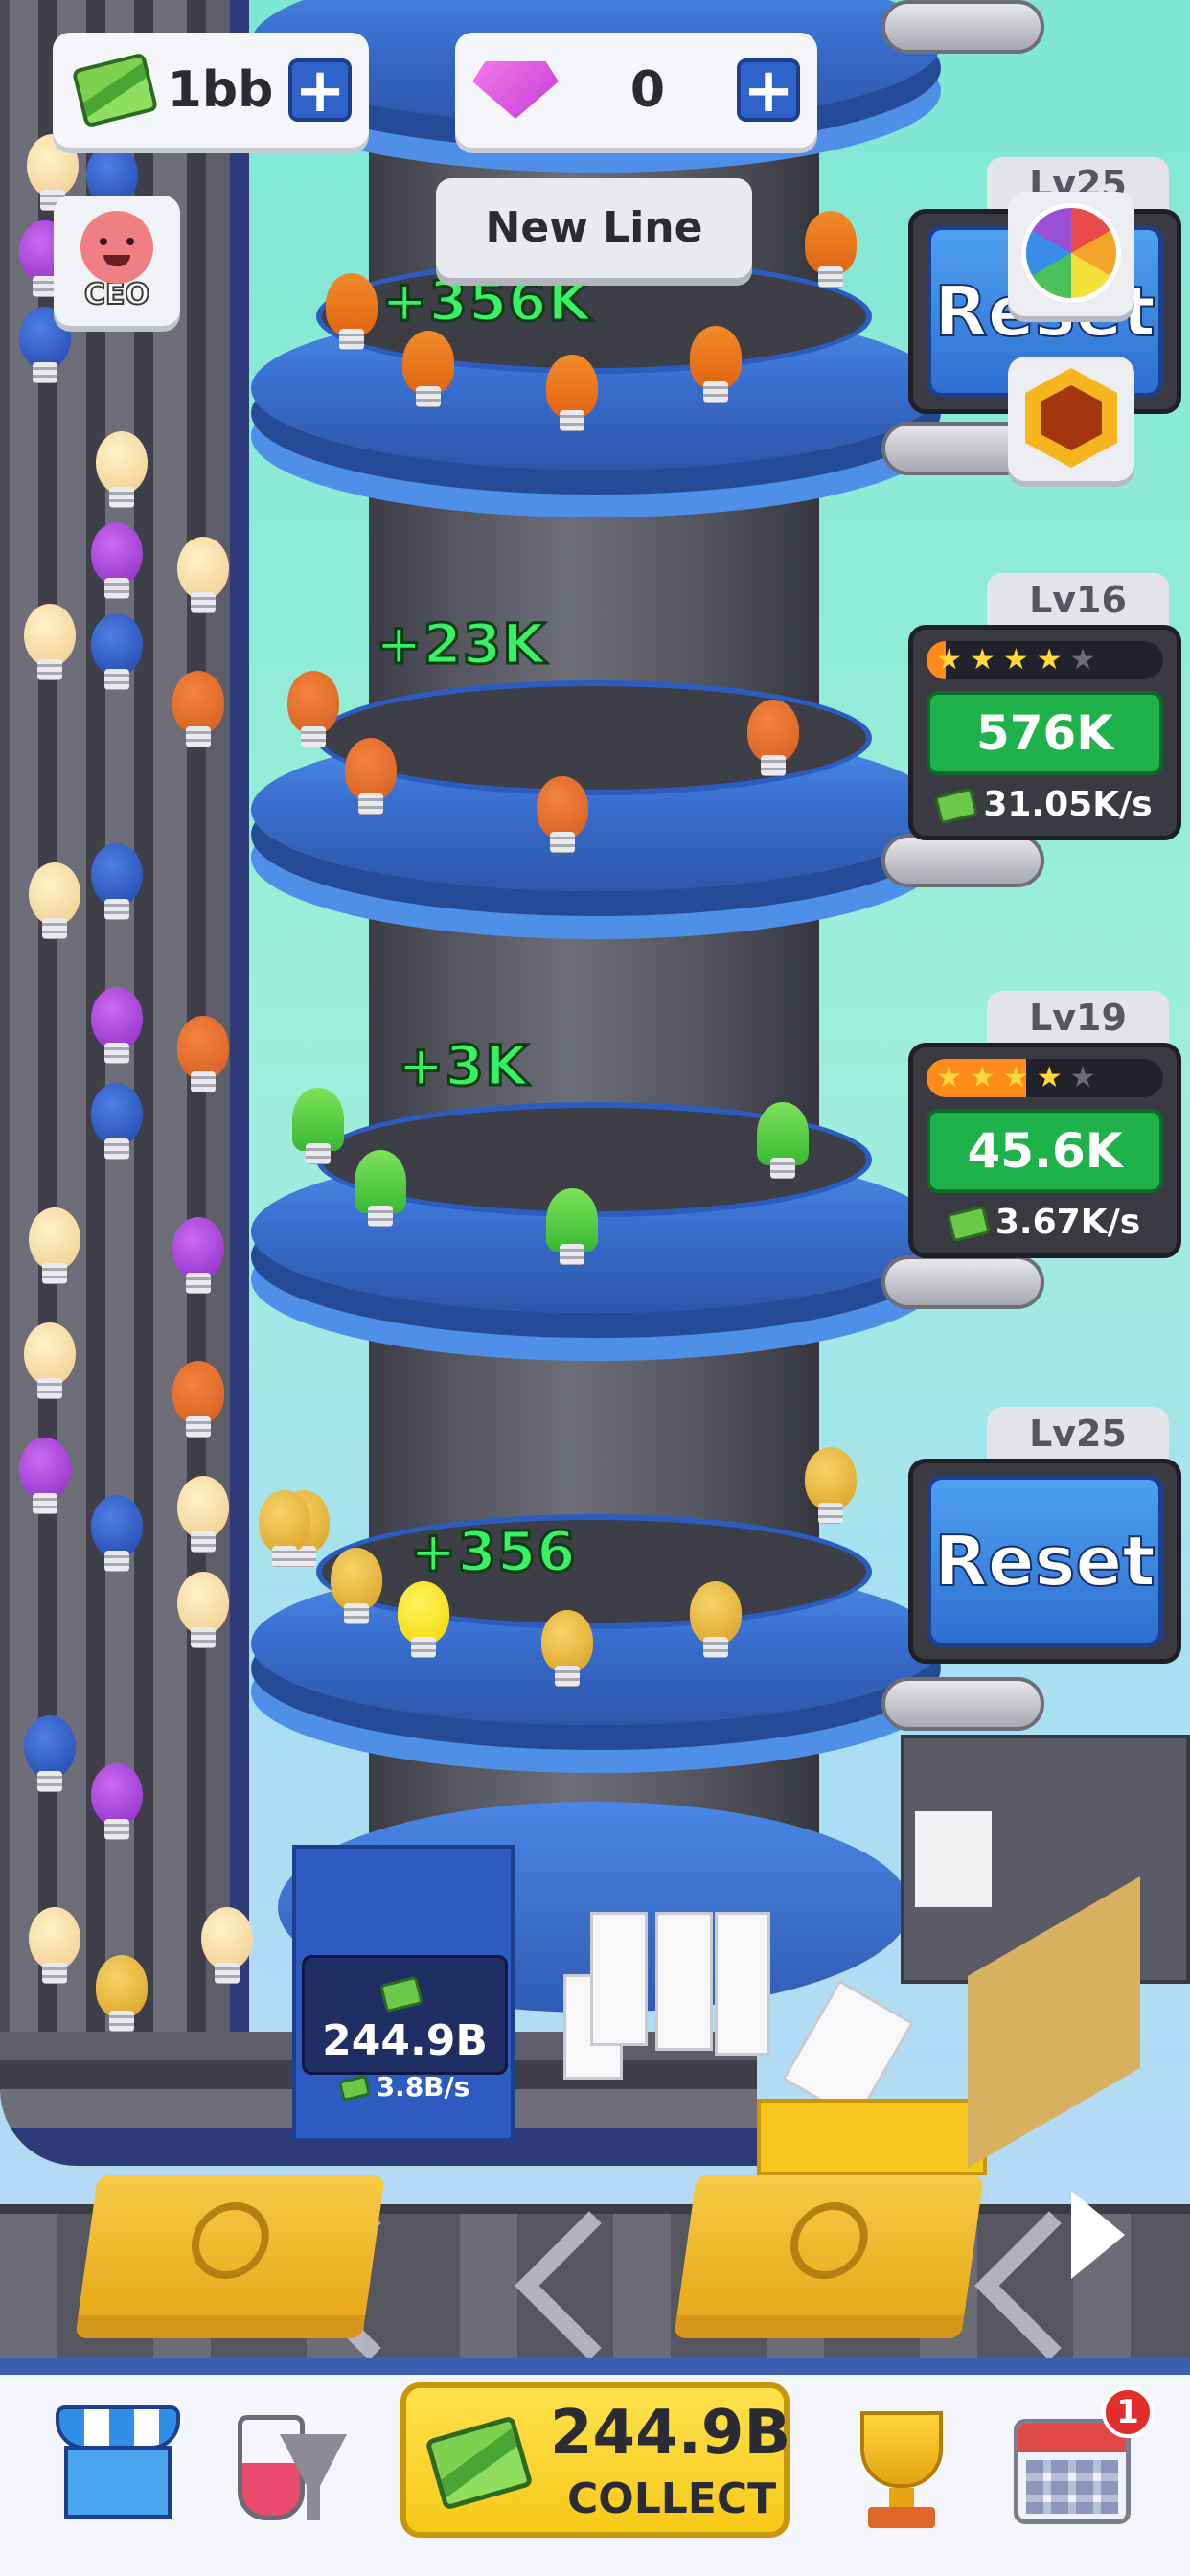 The width and height of the screenshot is (1190, 2576). Describe the element at coordinates (769, 90) in the screenshot. I see `add-gems-button: +` at that location.